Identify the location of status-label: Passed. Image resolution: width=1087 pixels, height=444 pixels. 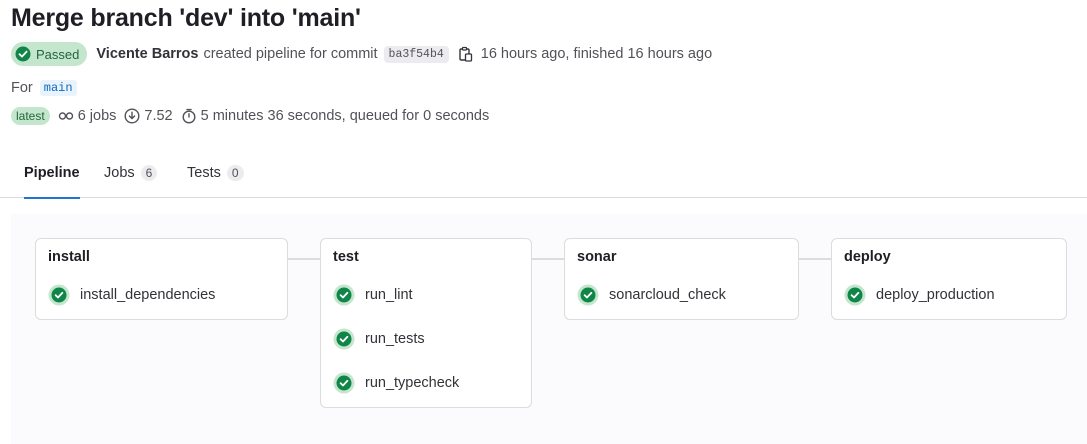
(58, 54).